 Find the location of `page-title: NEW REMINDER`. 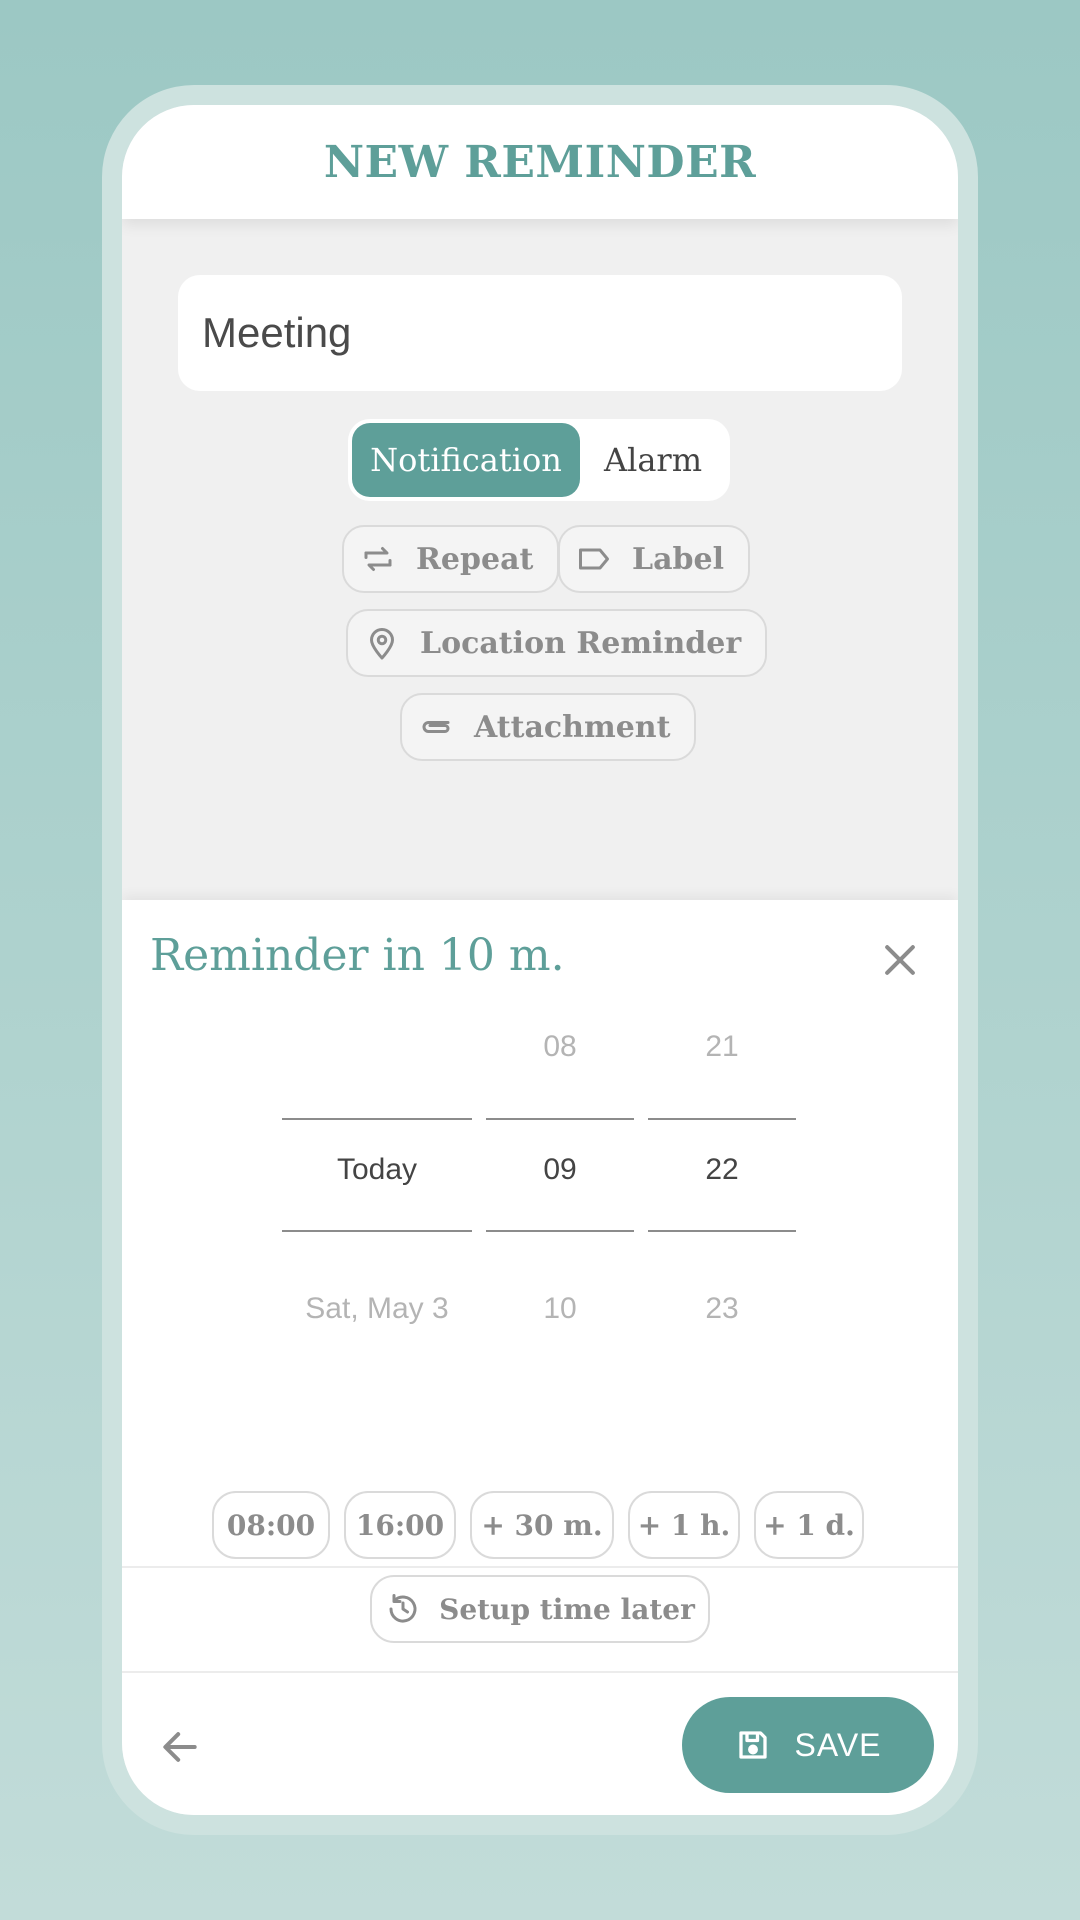

page-title: NEW REMINDER is located at coordinates (540, 162).